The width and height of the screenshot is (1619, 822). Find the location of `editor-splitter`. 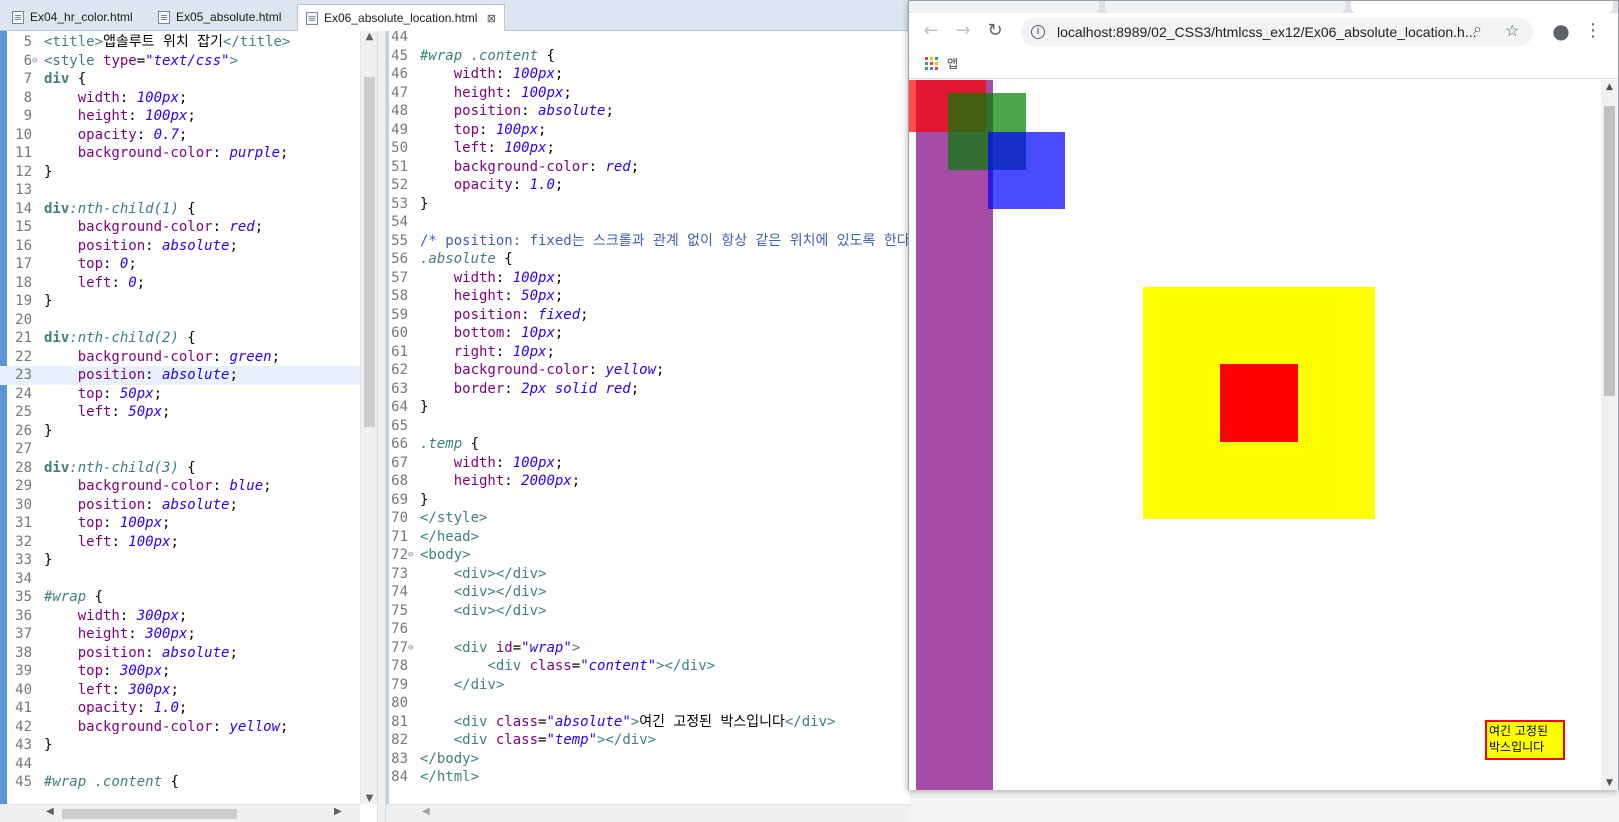

editor-splitter is located at coordinates (381, 426).